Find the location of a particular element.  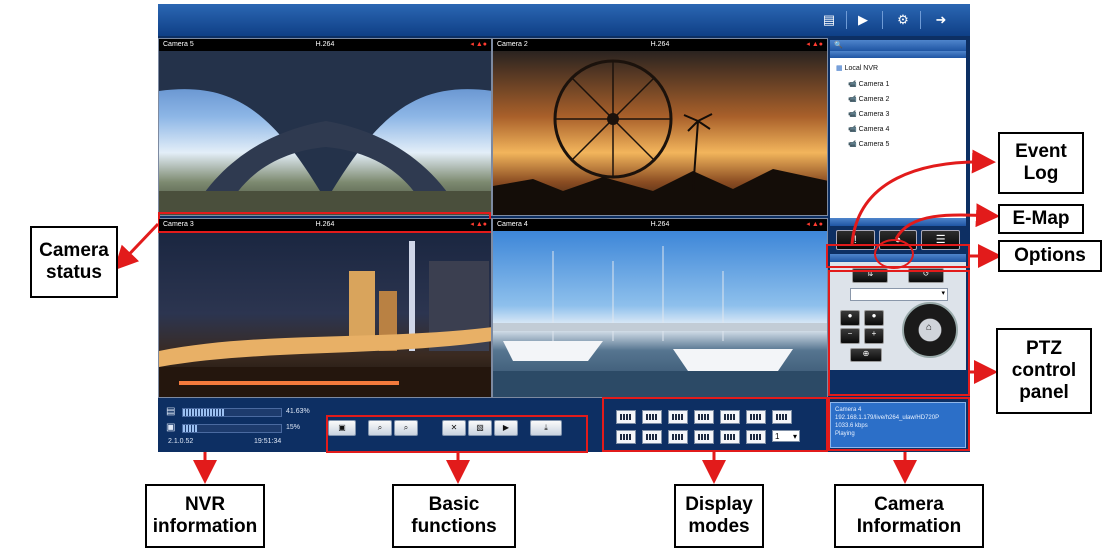

label-event-log: Event Log is located at coordinates (1041, 163).